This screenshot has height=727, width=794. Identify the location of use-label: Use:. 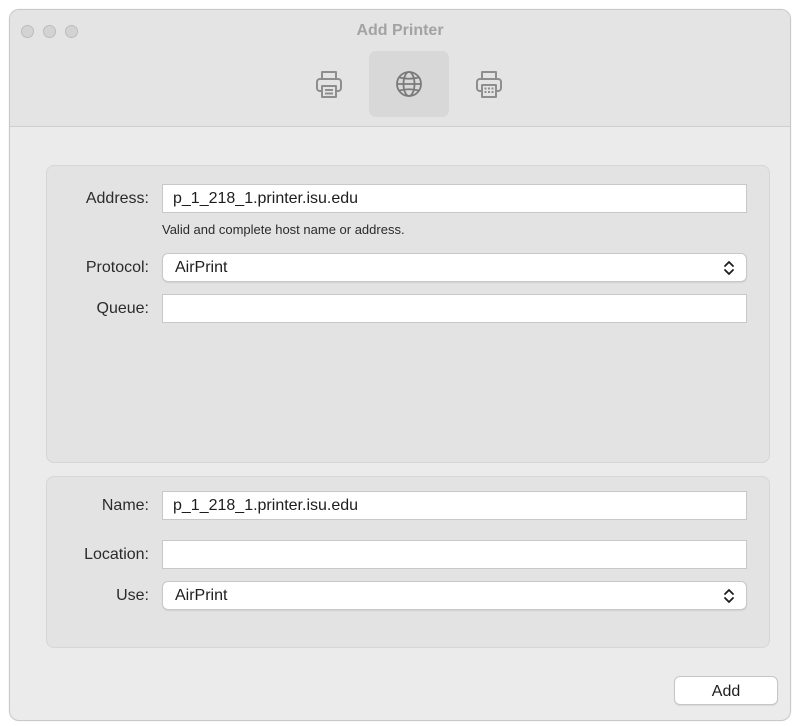
(132, 595).